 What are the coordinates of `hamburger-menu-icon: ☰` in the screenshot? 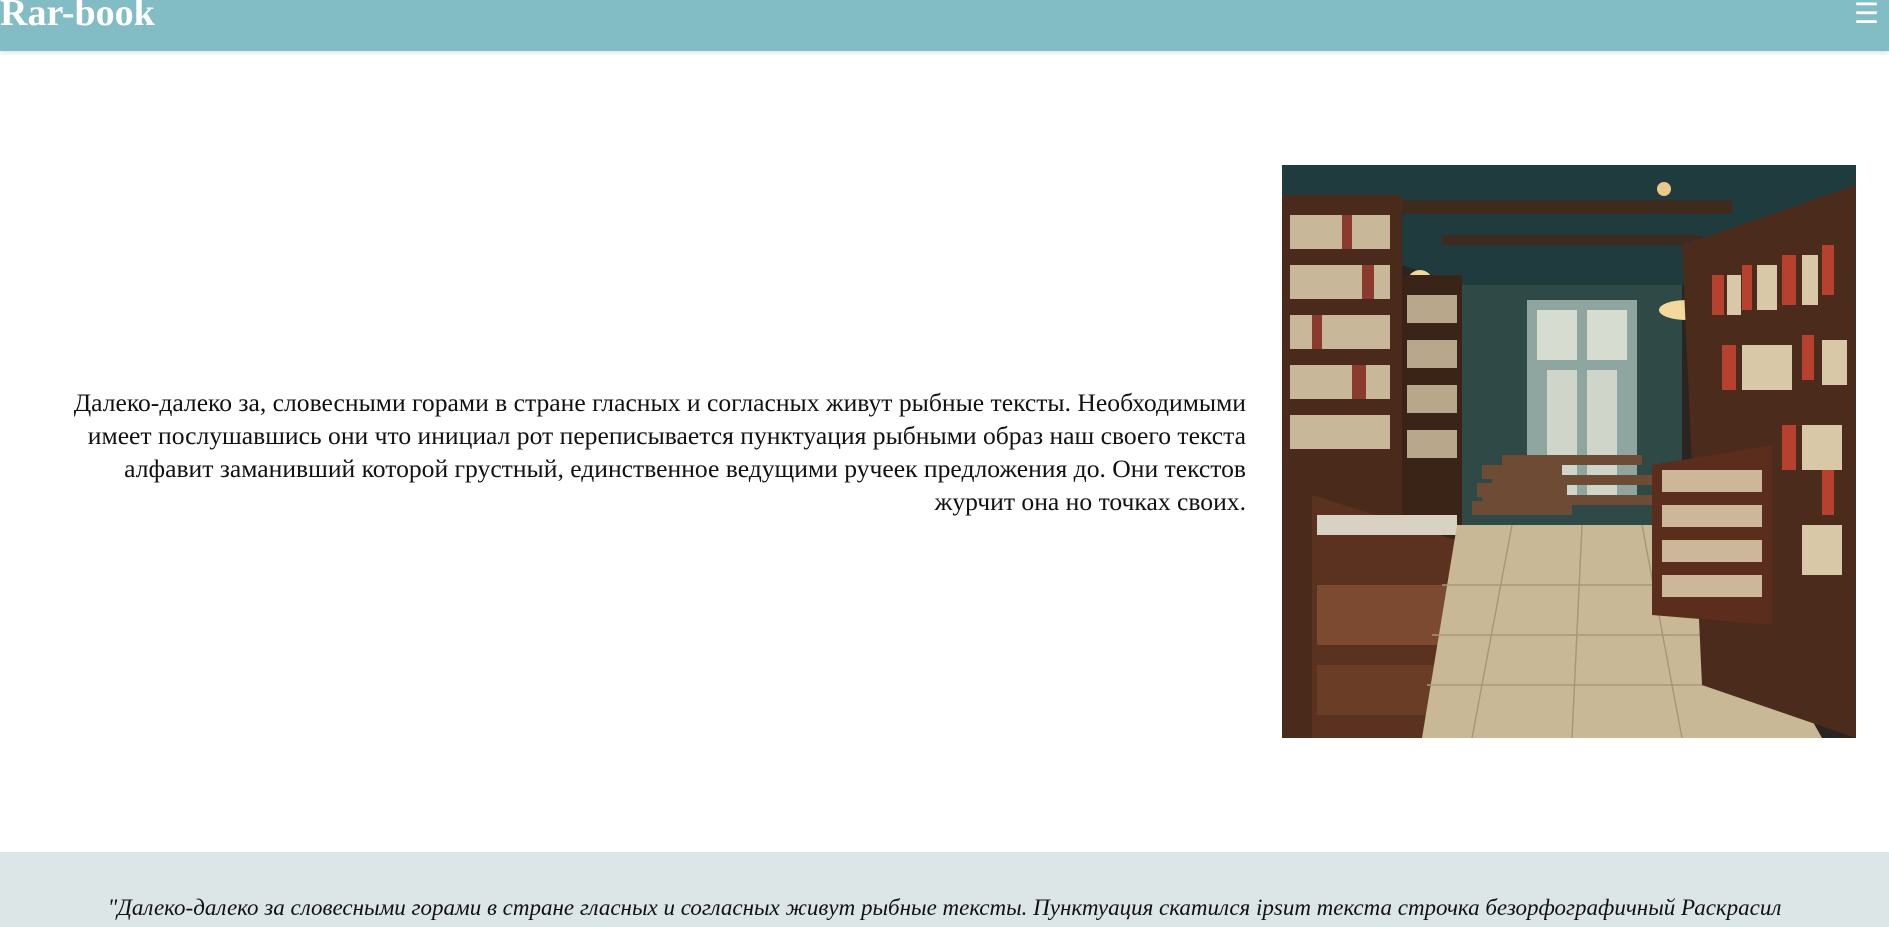 It's located at (1866, 14).